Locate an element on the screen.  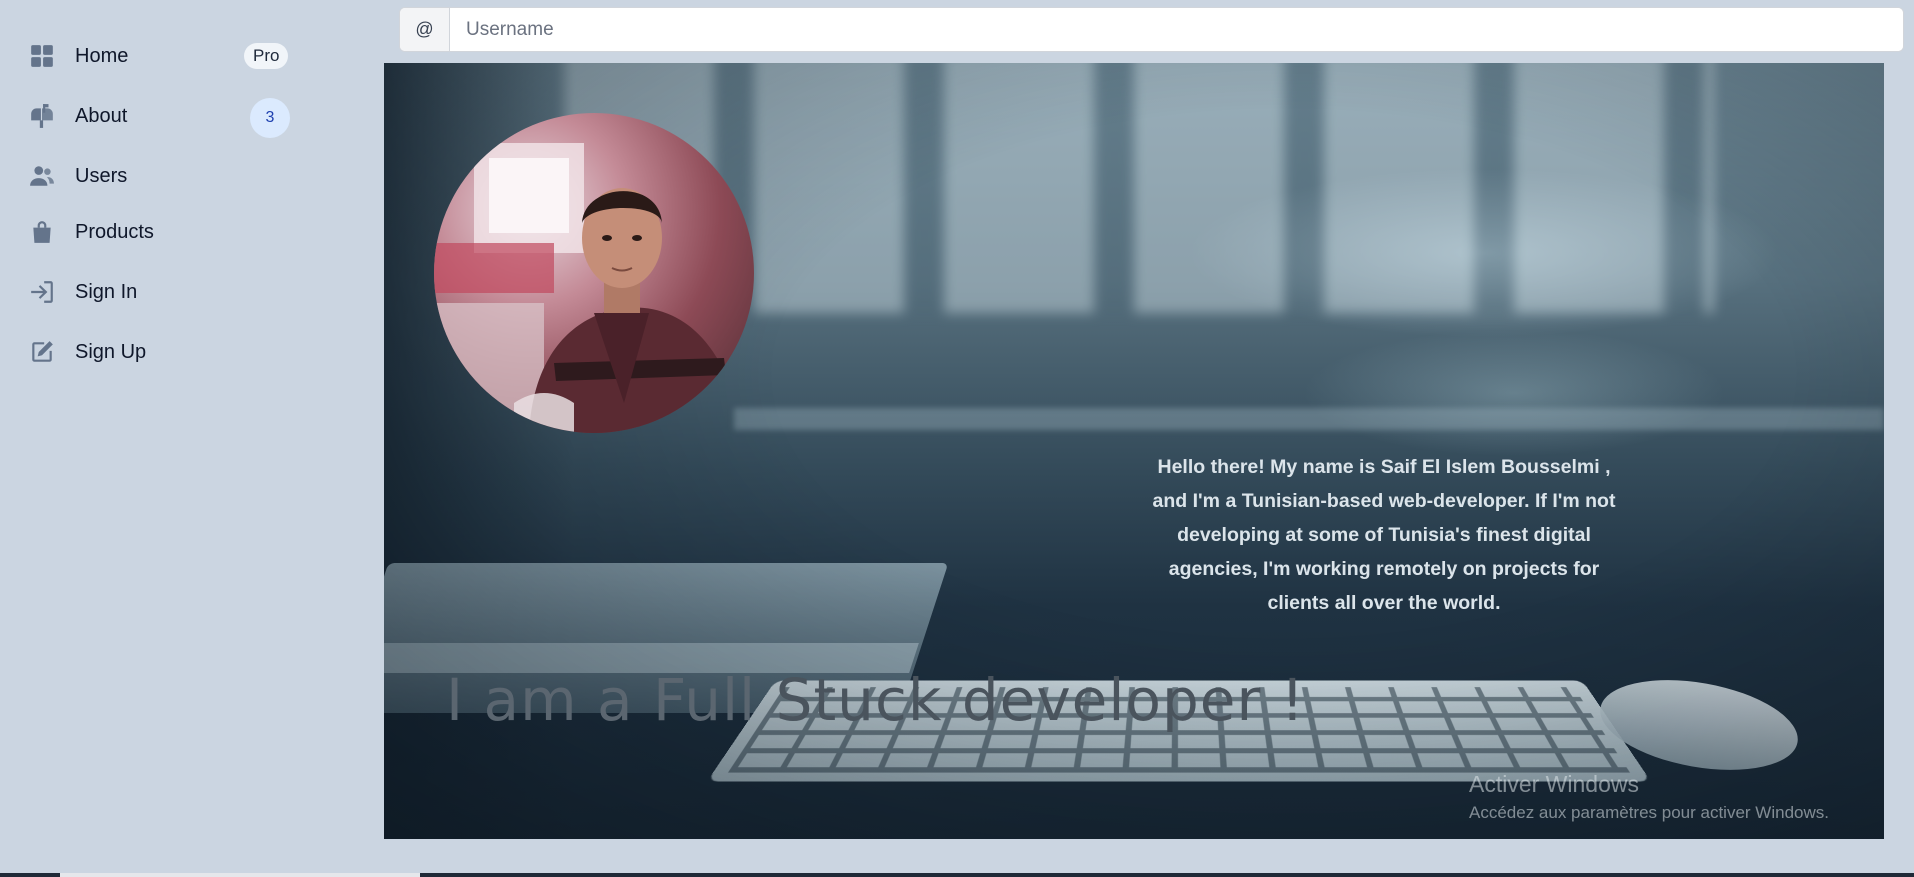
sidebar-item-label: Users is located at coordinates (101, 176).